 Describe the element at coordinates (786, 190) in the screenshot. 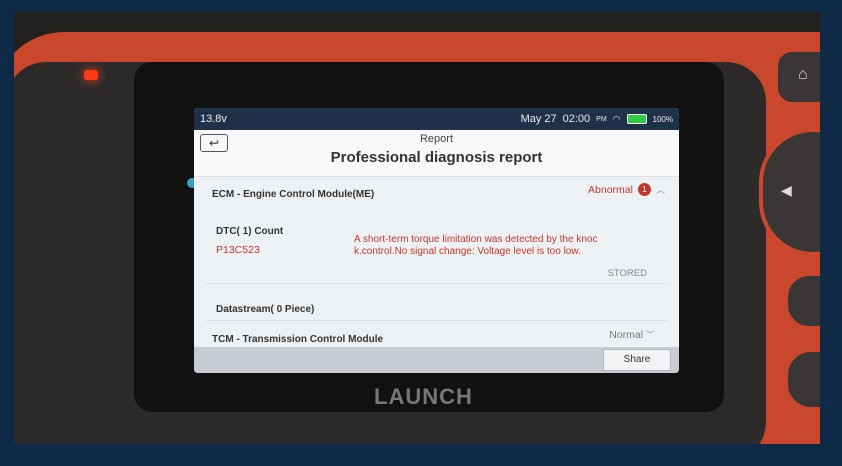

I see `left-arrow-icon: ◀` at that location.